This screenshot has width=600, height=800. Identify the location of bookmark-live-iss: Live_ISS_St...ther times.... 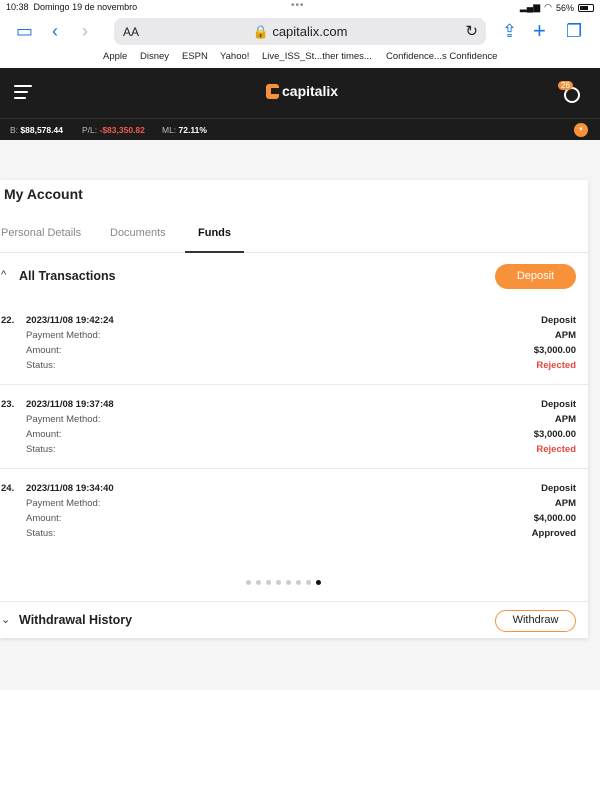
(317, 56).